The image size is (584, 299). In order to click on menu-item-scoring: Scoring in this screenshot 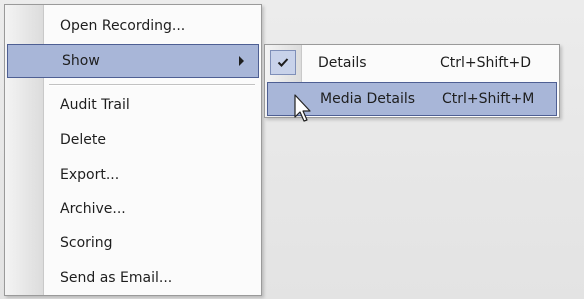, I will do `click(133, 243)`.